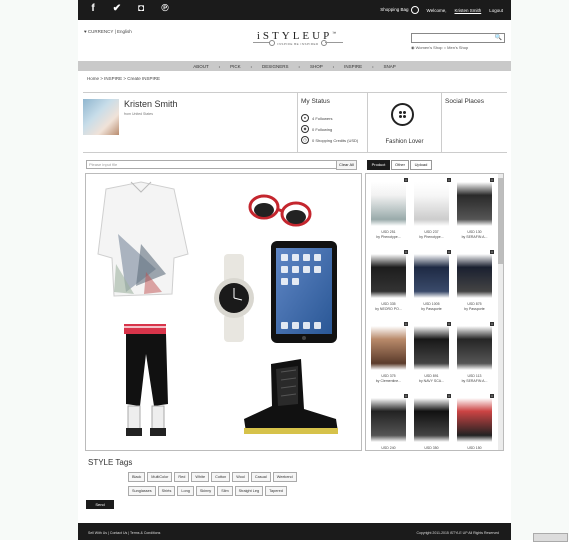 The height and width of the screenshot is (542, 569). I want to click on style-tag: Black, so click(137, 477).